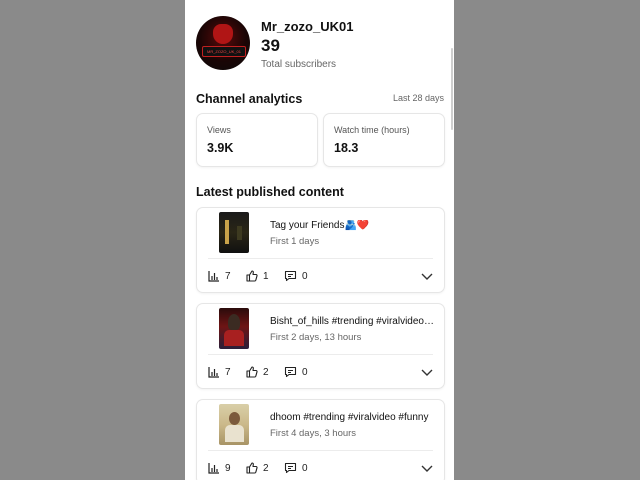 Image resolution: width=640 pixels, height=480 pixels. I want to click on channel-avatar: MR_ZOZO_UK_01, so click(223, 43).